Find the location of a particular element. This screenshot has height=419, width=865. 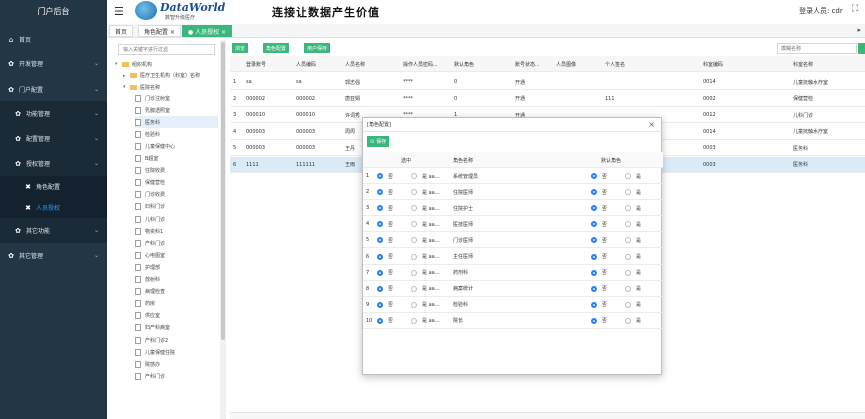

tree-node: 护理部 is located at coordinates (176, 267).